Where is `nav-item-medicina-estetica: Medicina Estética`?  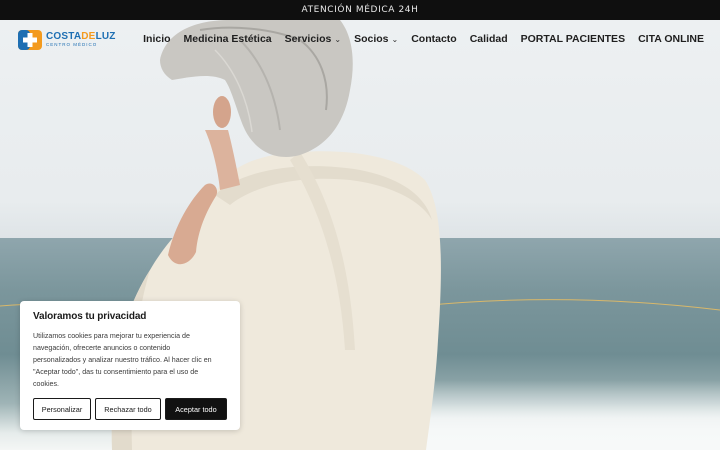 nav-item-medicina-estetica: Medicina Estética is located at coordinates (228, 39).